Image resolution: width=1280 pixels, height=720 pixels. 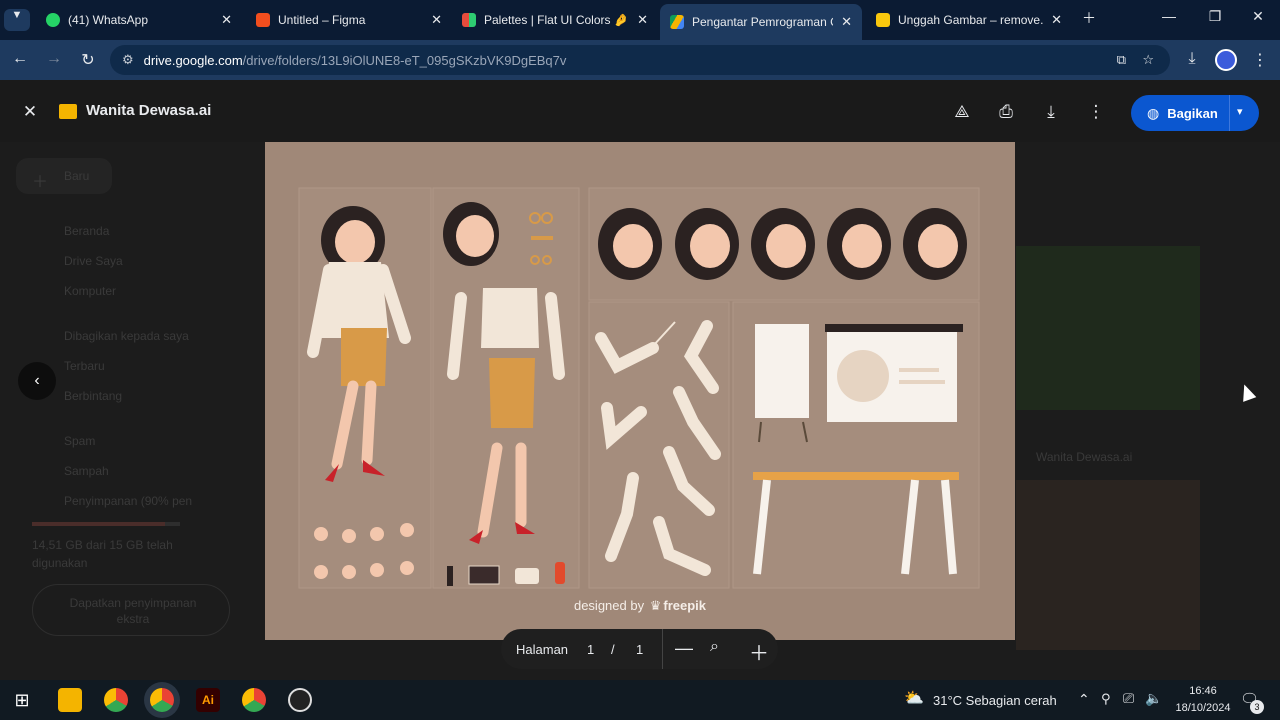 What do you see at coordinates (93, 261) in the screenshot?
I see `nav-my-drive: Drive Saya` at bounding box center [93, 261].